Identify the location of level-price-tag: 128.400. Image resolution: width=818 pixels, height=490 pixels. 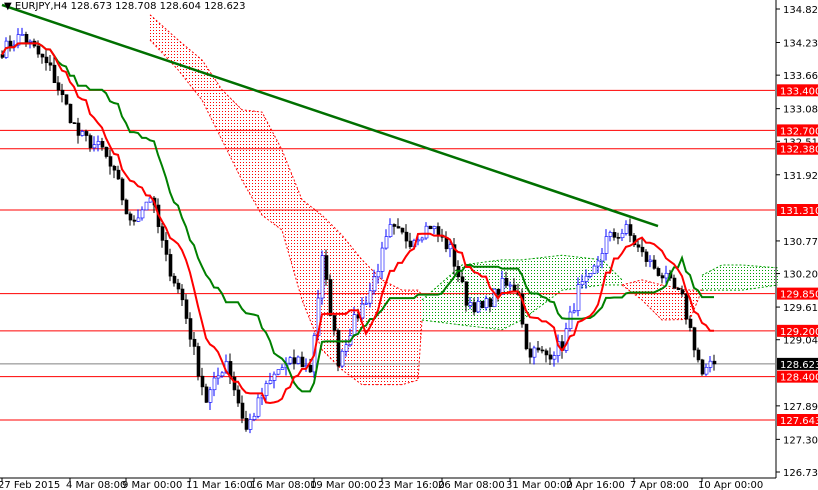
(799, 378).